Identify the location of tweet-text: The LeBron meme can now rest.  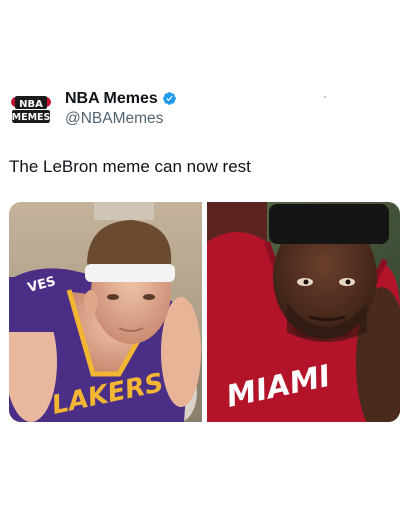
(130, 166).